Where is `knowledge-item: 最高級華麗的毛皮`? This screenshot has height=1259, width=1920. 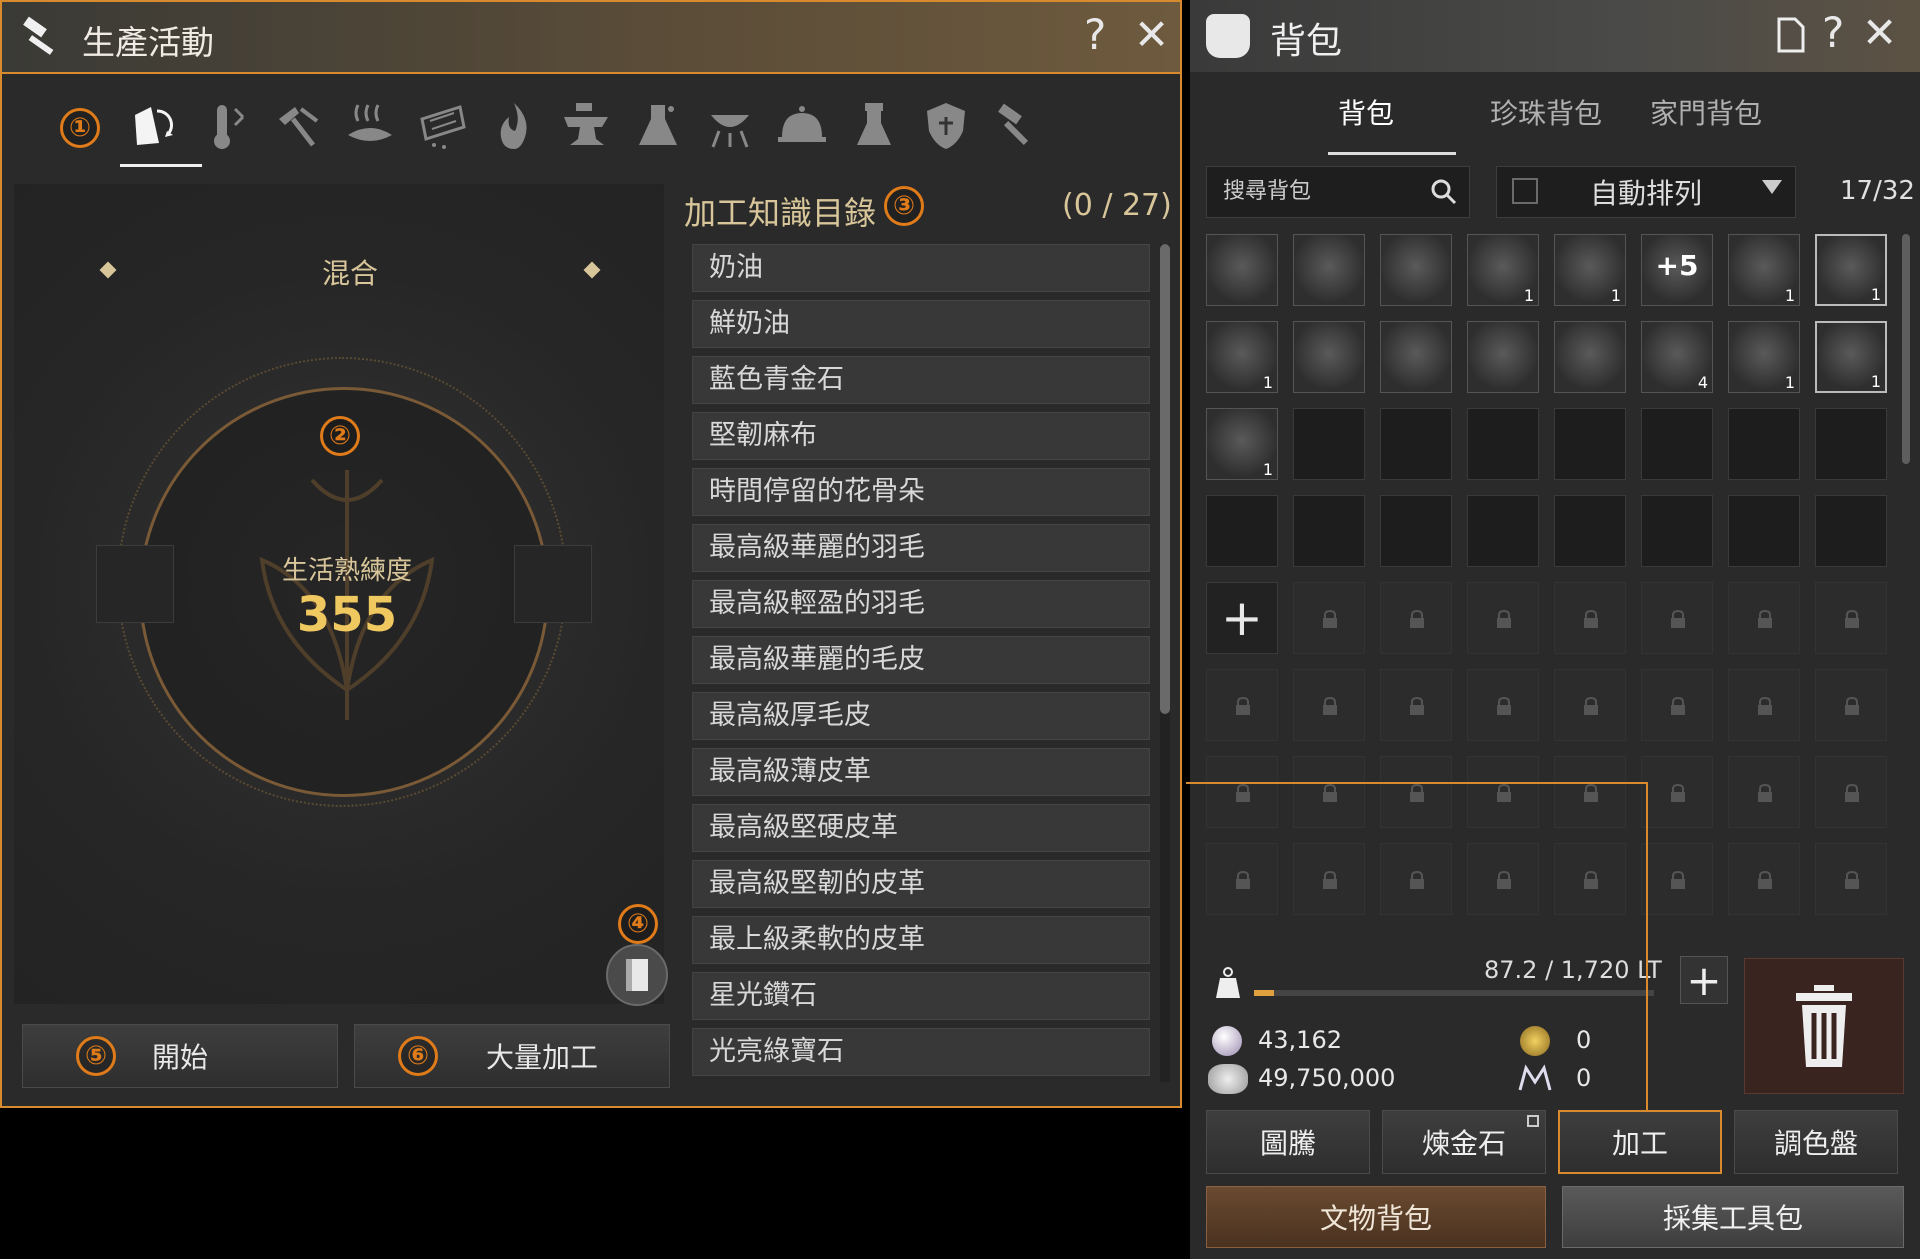
knowledge-item: 最高級華麗的毛皮 is located at coordinates (921, 660).